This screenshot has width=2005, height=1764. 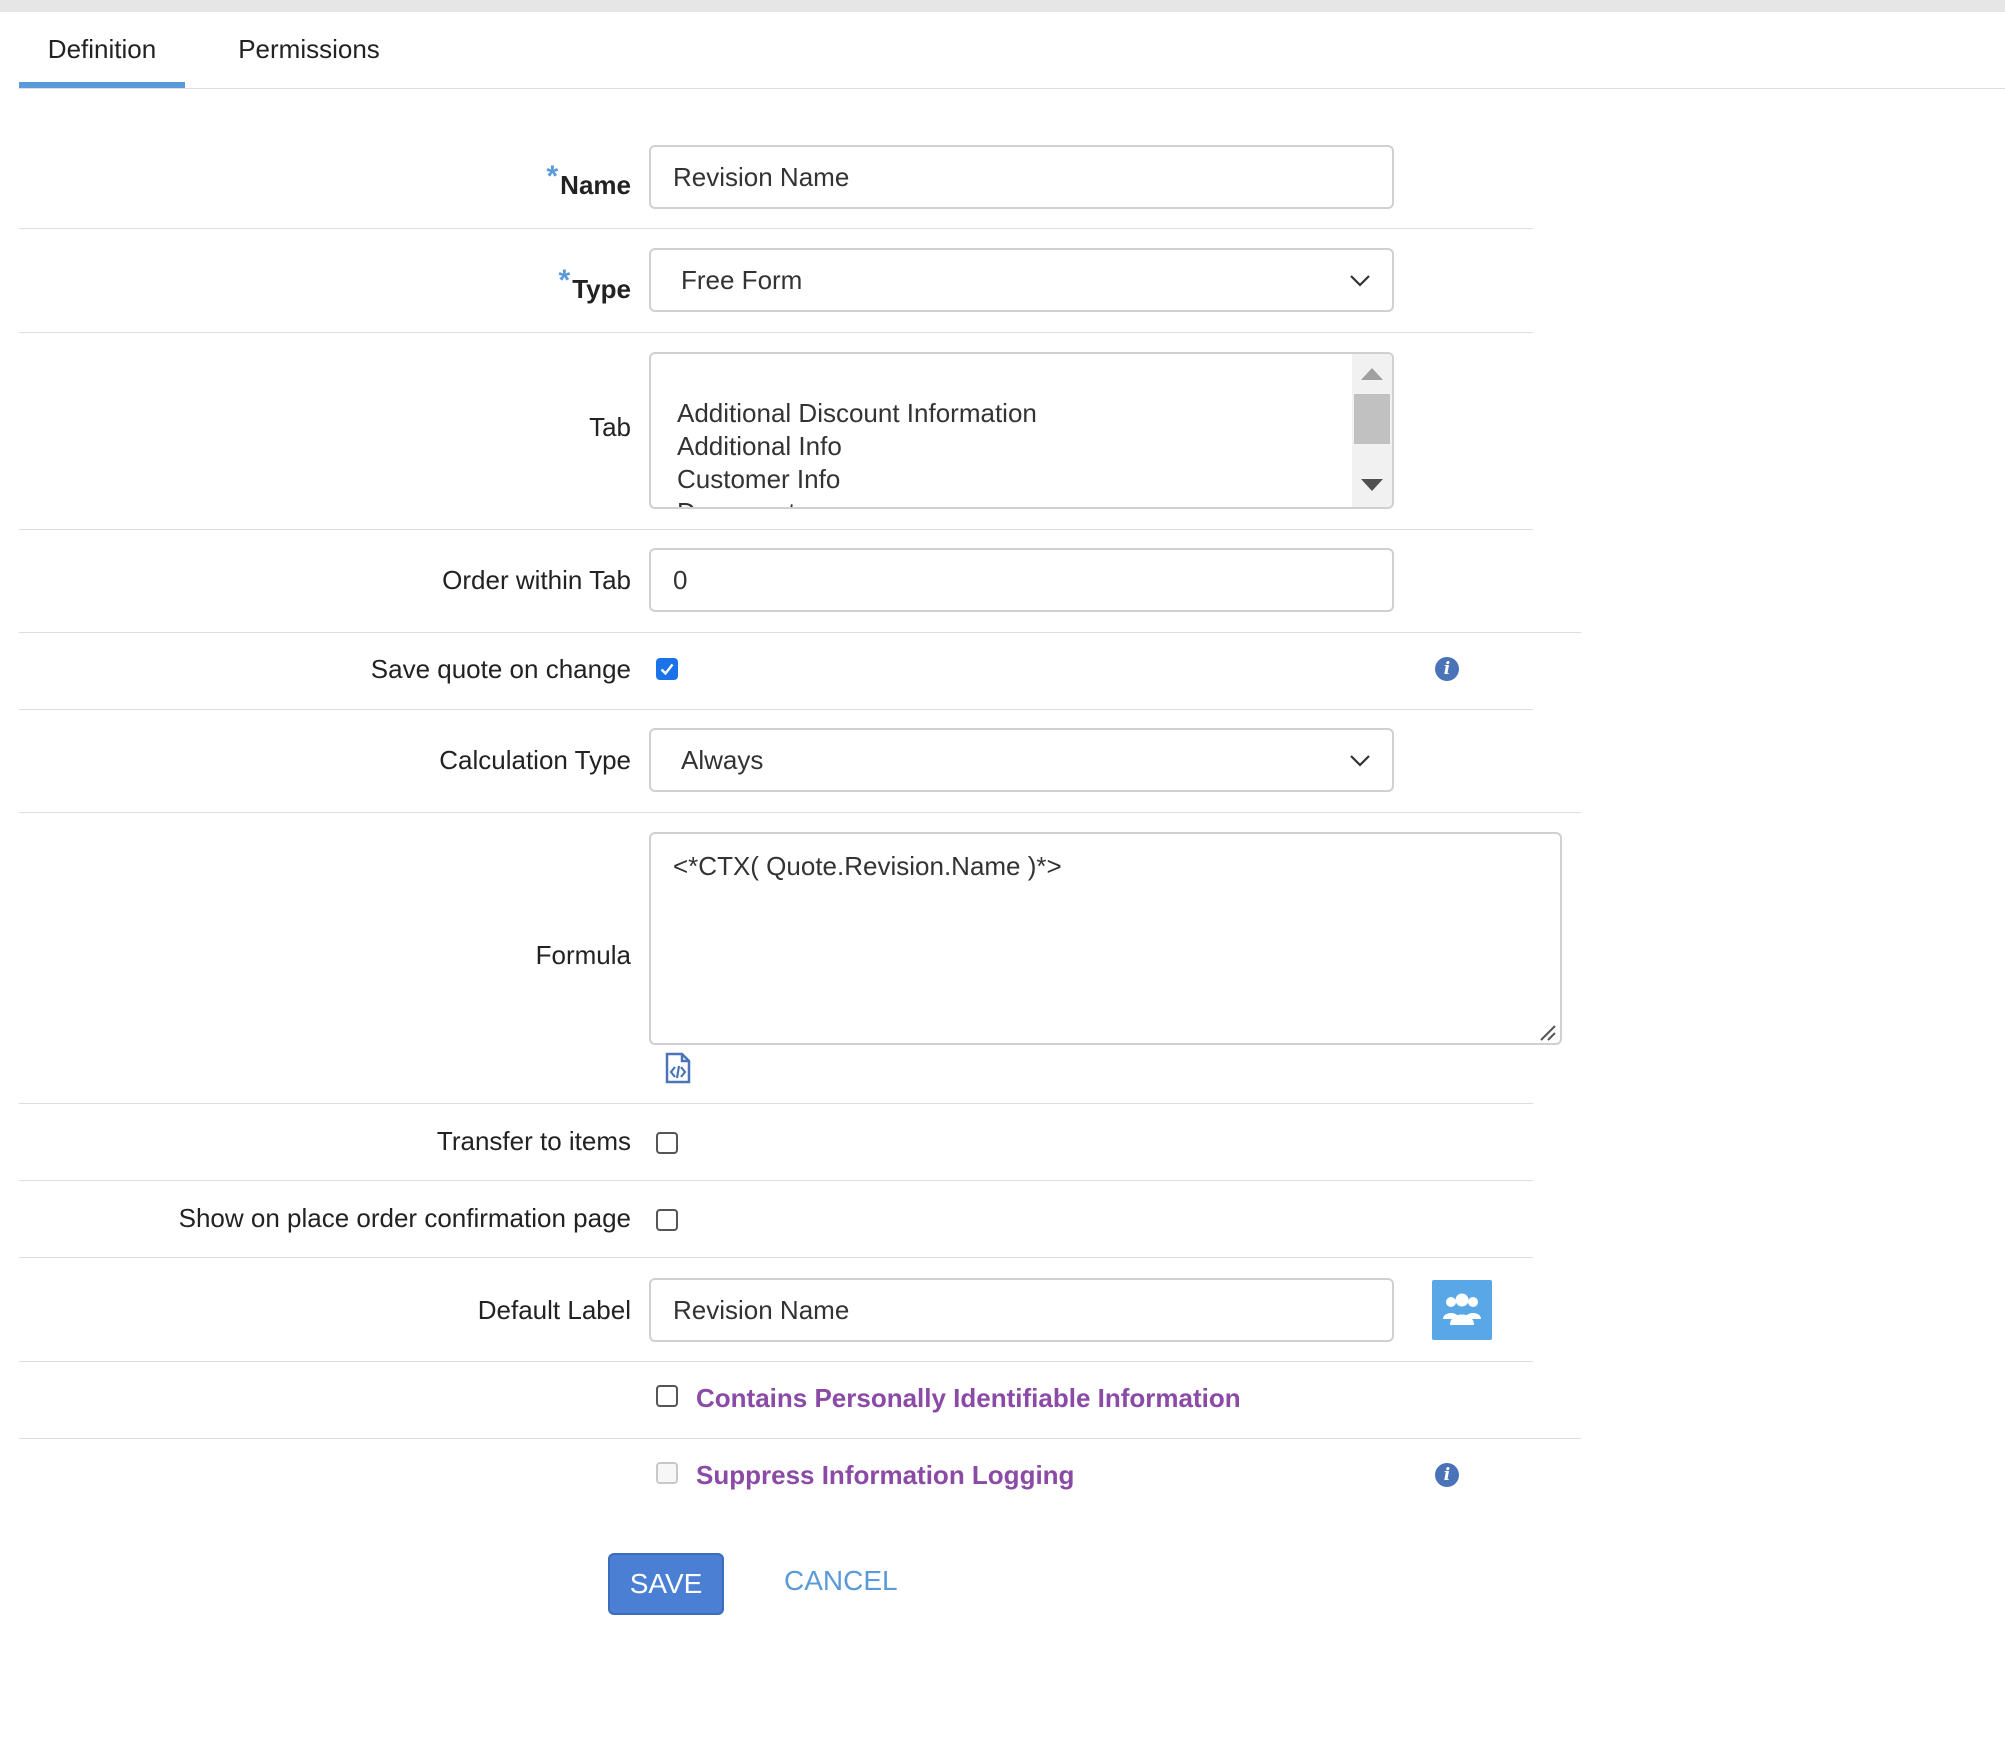 What do you see at coordinates (722, 760) in the screenshot?
I see `calc-type-select-value: Always` at bounding box center [722, 760].